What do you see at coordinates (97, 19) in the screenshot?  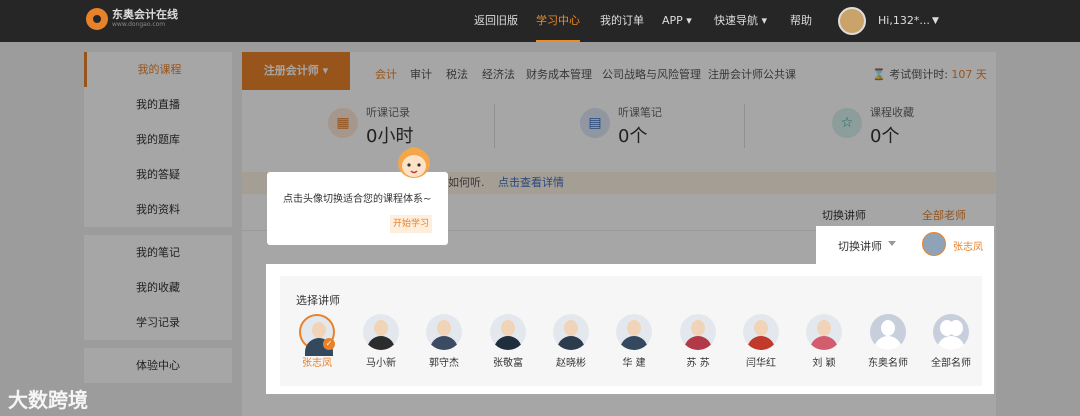 I see `logo-icon` at bounding box center [97, 19].